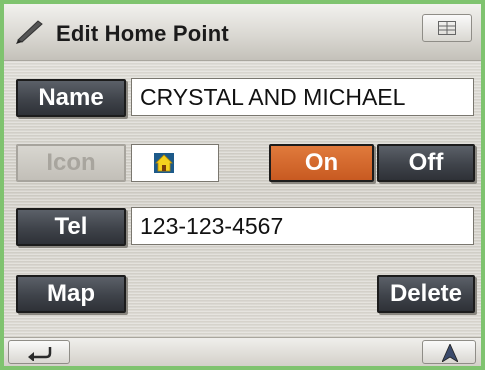 Image resolution: width=485 pixels, height=370 pixels. I want to click on pencil-icon, so click(29, 32).